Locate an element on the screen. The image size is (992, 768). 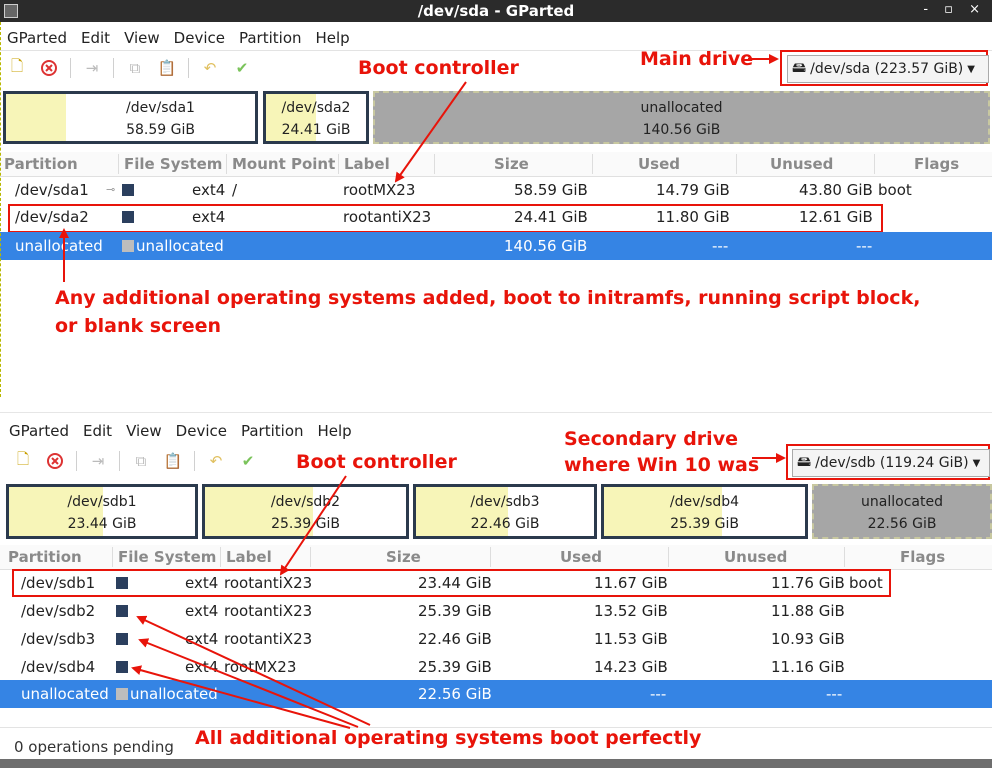
partition-map-unallocated: unallocated 22.56 GiB is located at coordinates (902, 511).